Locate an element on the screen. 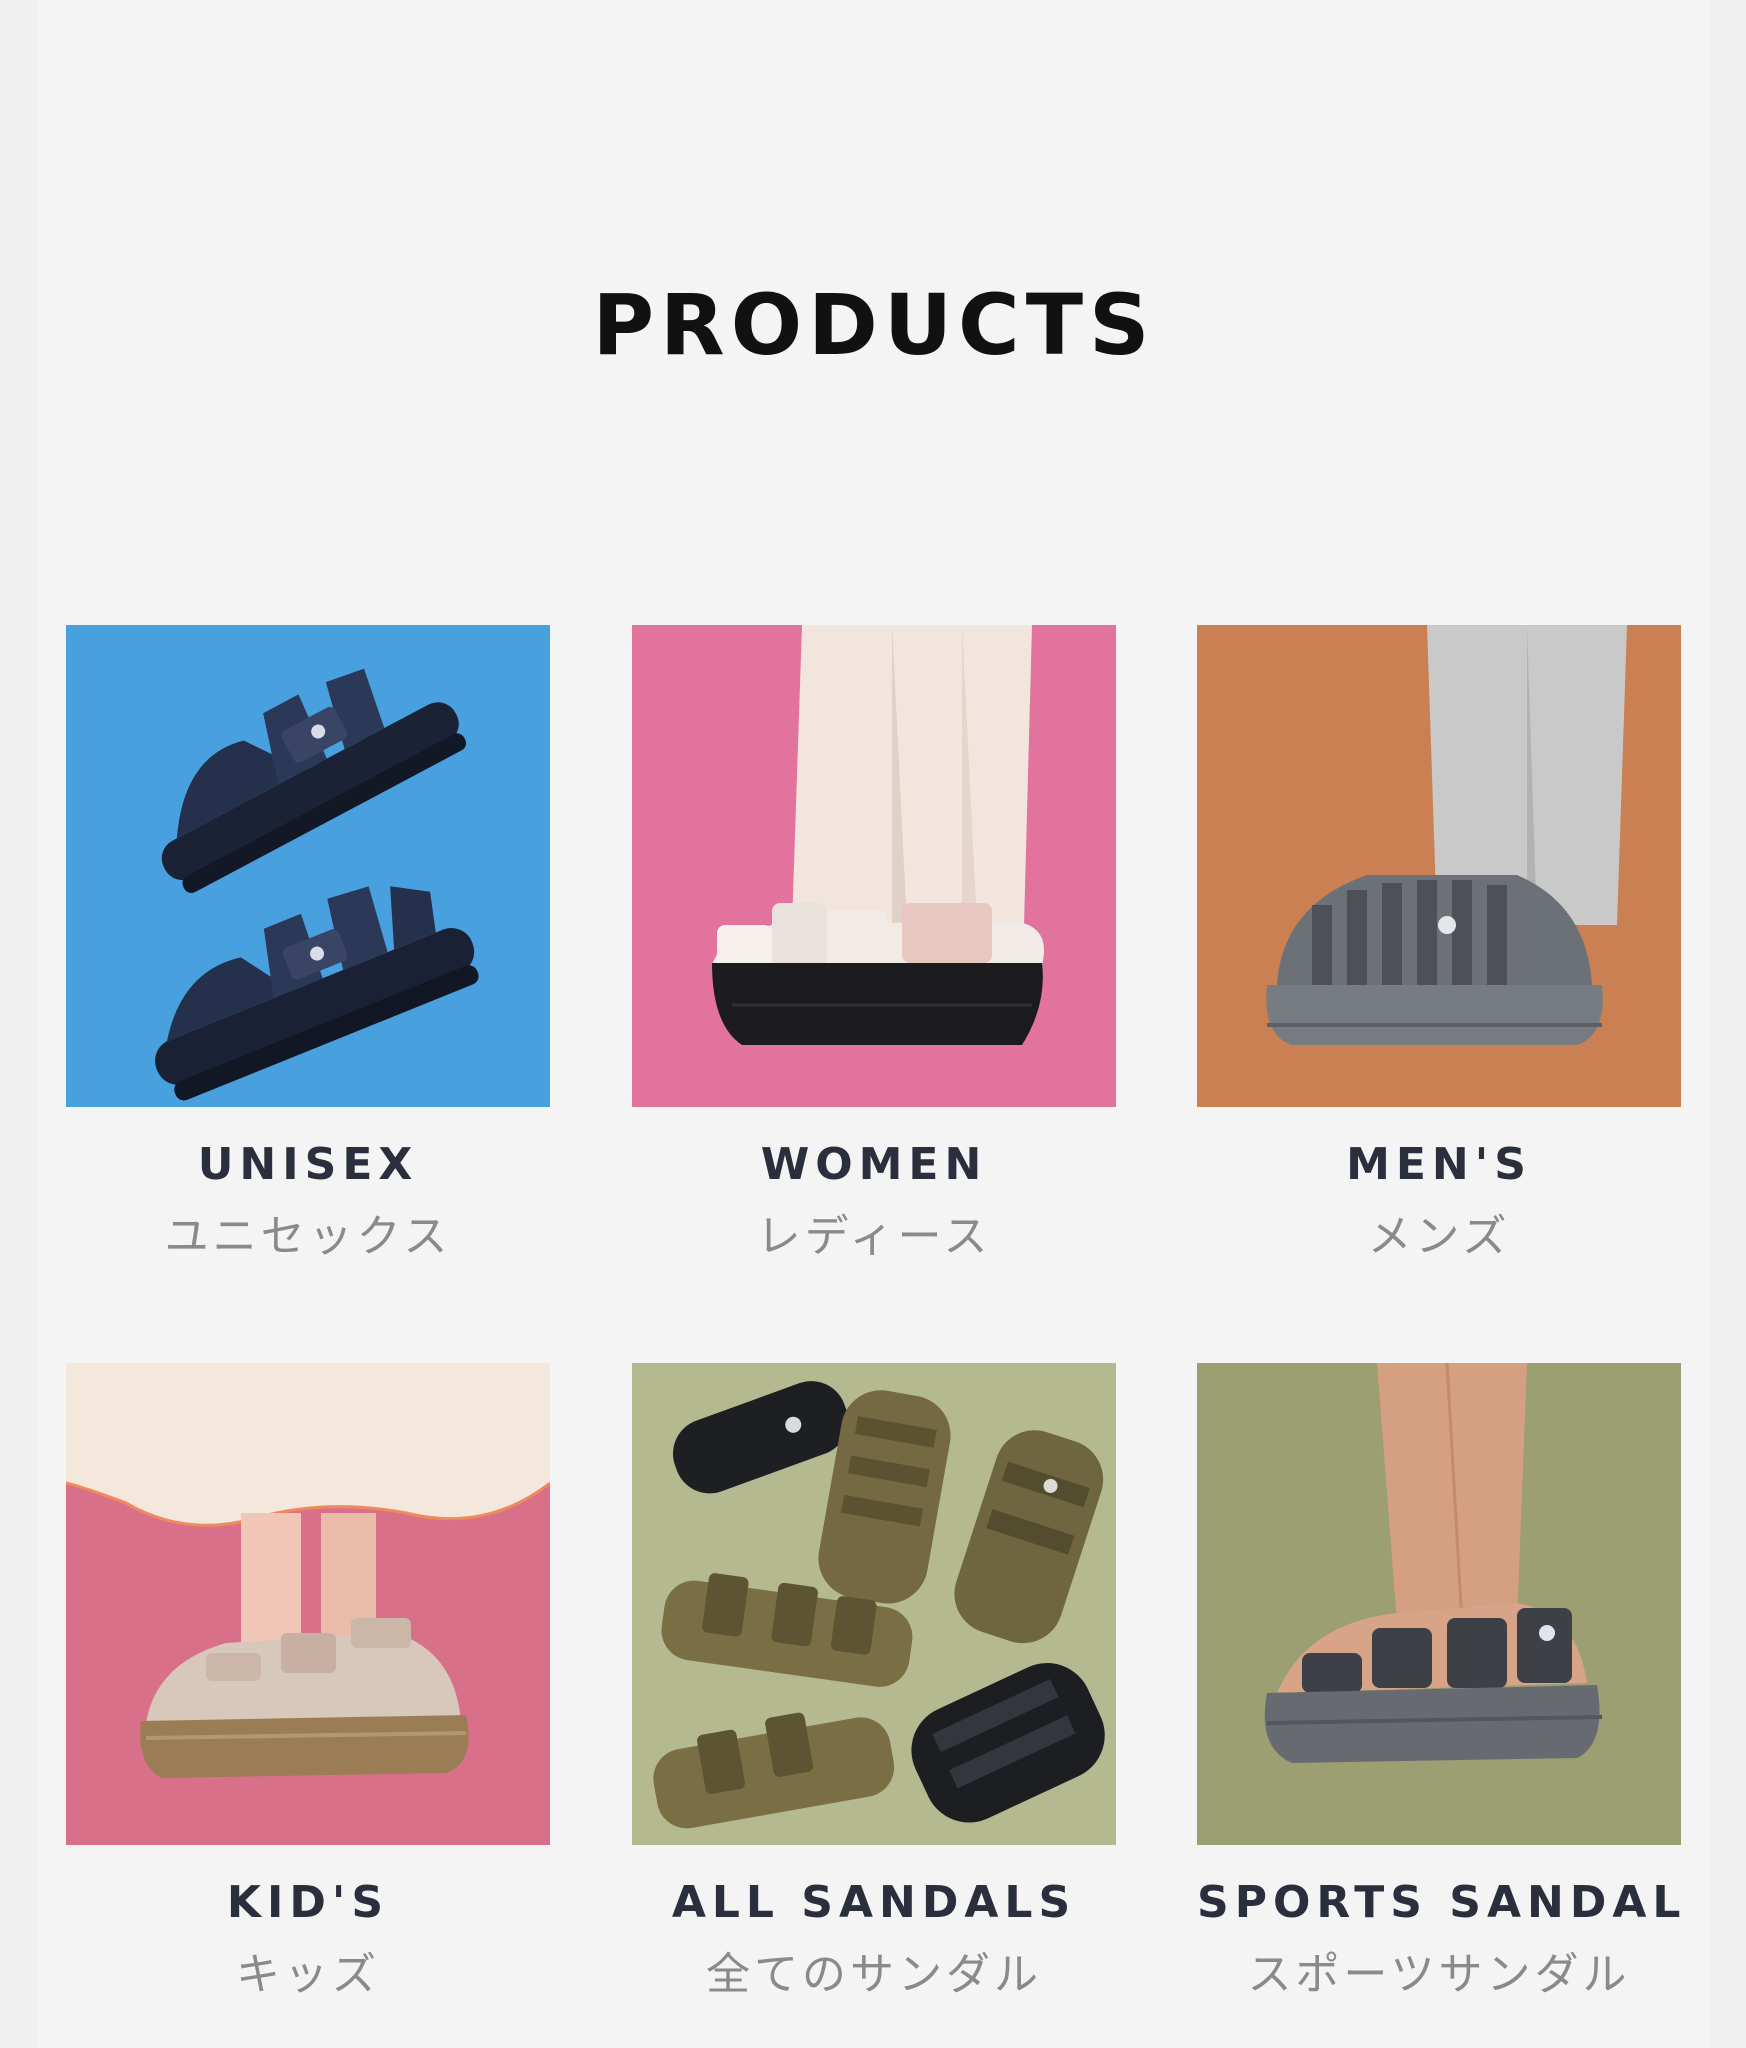 This screenshot has height=2048, width=1746. category-card-women: WOMEN レディース is located at coordinates (874, 946).